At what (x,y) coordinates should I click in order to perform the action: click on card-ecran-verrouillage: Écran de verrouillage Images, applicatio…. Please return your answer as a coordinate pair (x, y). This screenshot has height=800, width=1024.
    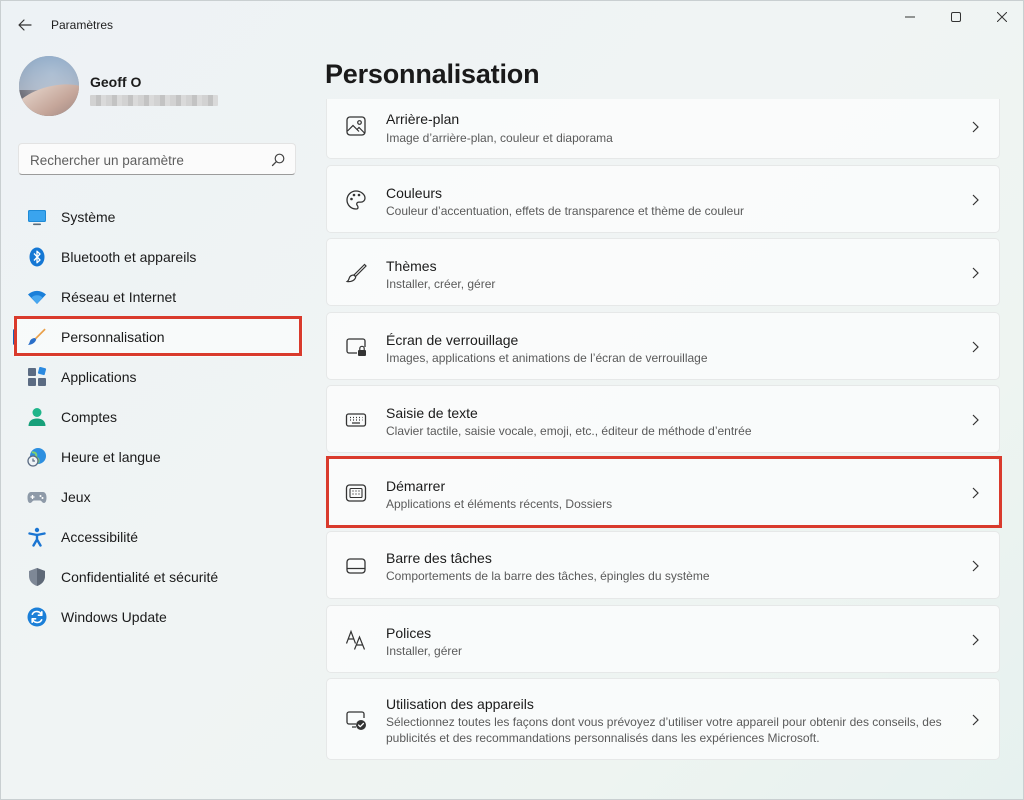
    Looking at the image, I should click on (663, 346).